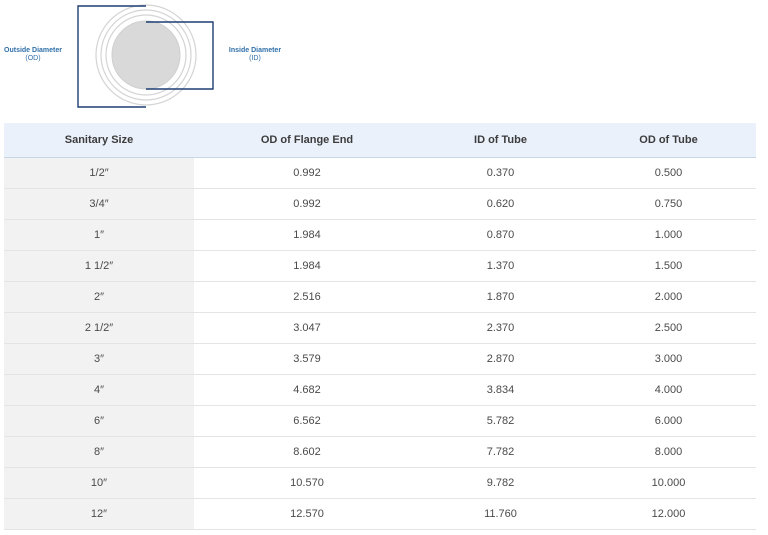 The image size is (768, 535). What do you see at coordinates (307, 140) in the screenshot?
I see `header-od-flange-end: OD of Flange End` at bounding box center [307, 140].